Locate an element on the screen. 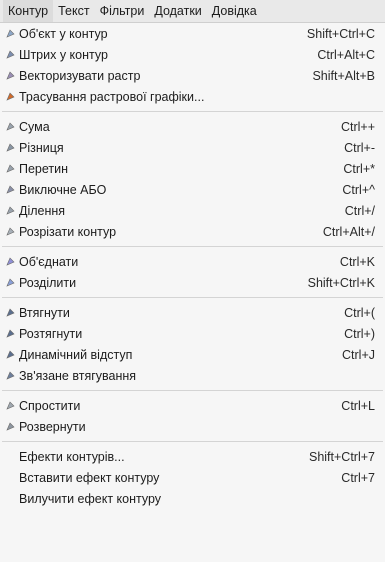  menu-item-shortcut: Ctrl+* is located at coordinates (359, 168).